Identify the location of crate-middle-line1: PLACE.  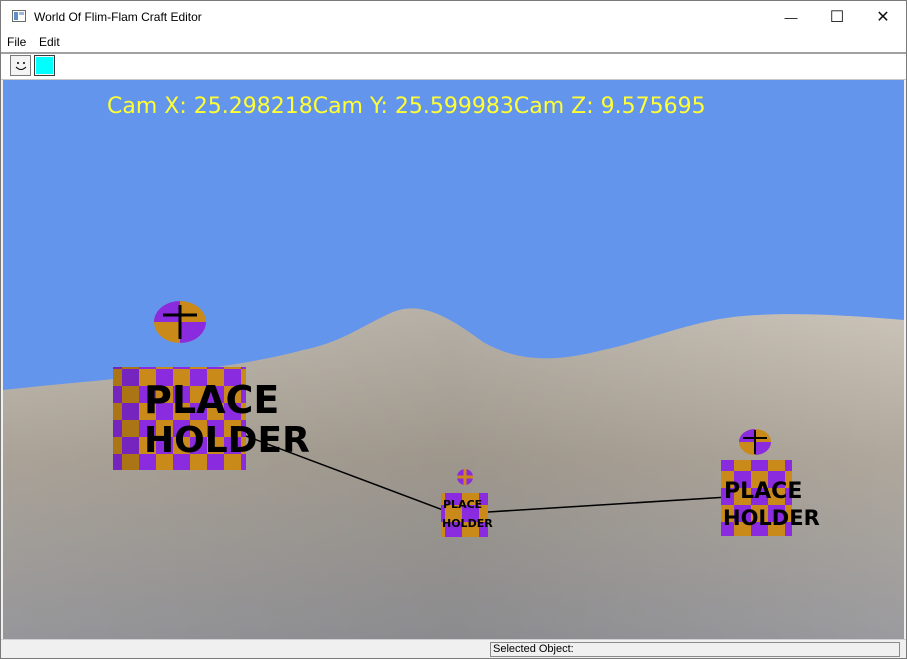
(462, 504).